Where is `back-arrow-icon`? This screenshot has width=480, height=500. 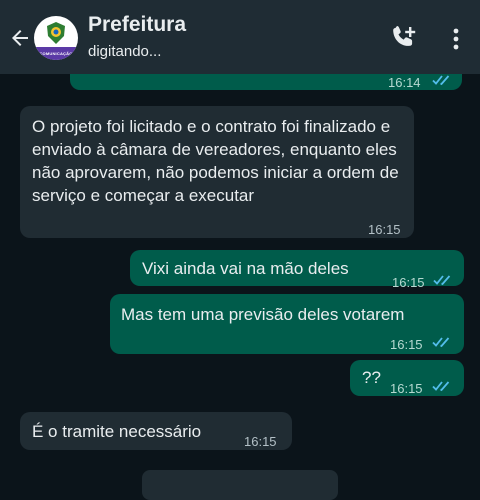
back-arrow-icon is located at coordinates (20, 38).